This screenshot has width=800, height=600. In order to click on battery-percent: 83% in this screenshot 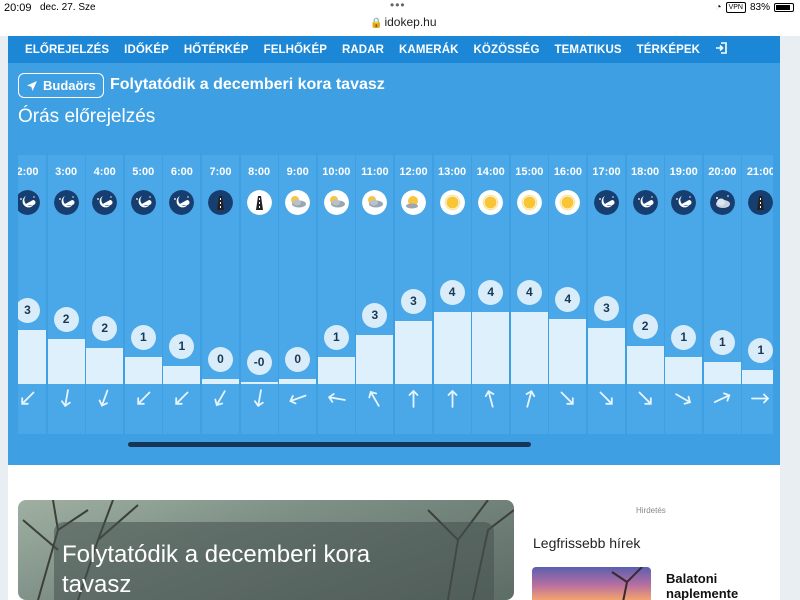, I will do `click(759, 7)`.